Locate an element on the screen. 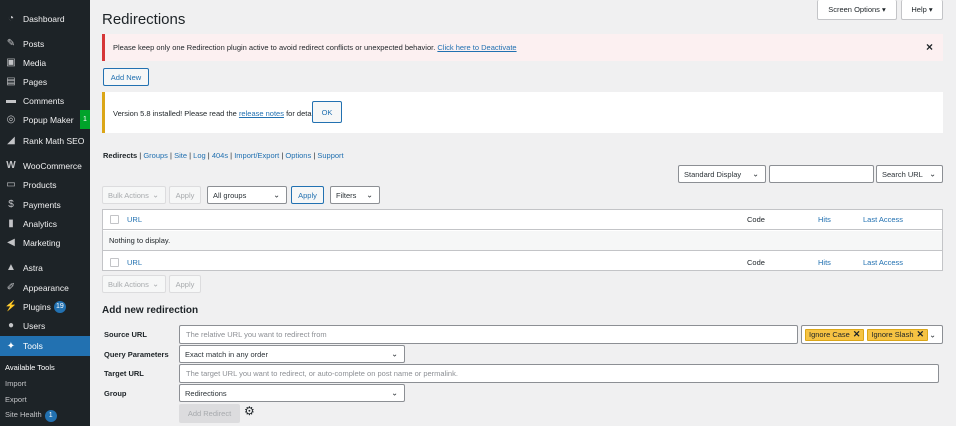 The image size is (956, 426). submenu-available-tools: Available Tools is located at coordinates (30, 367).